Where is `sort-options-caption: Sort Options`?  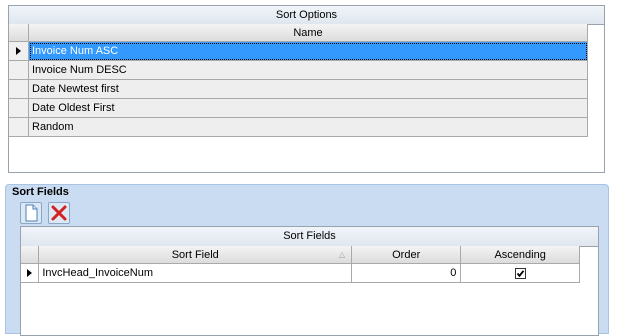 sort-options-caption: Sort Options is located at coordinates (306, 15).